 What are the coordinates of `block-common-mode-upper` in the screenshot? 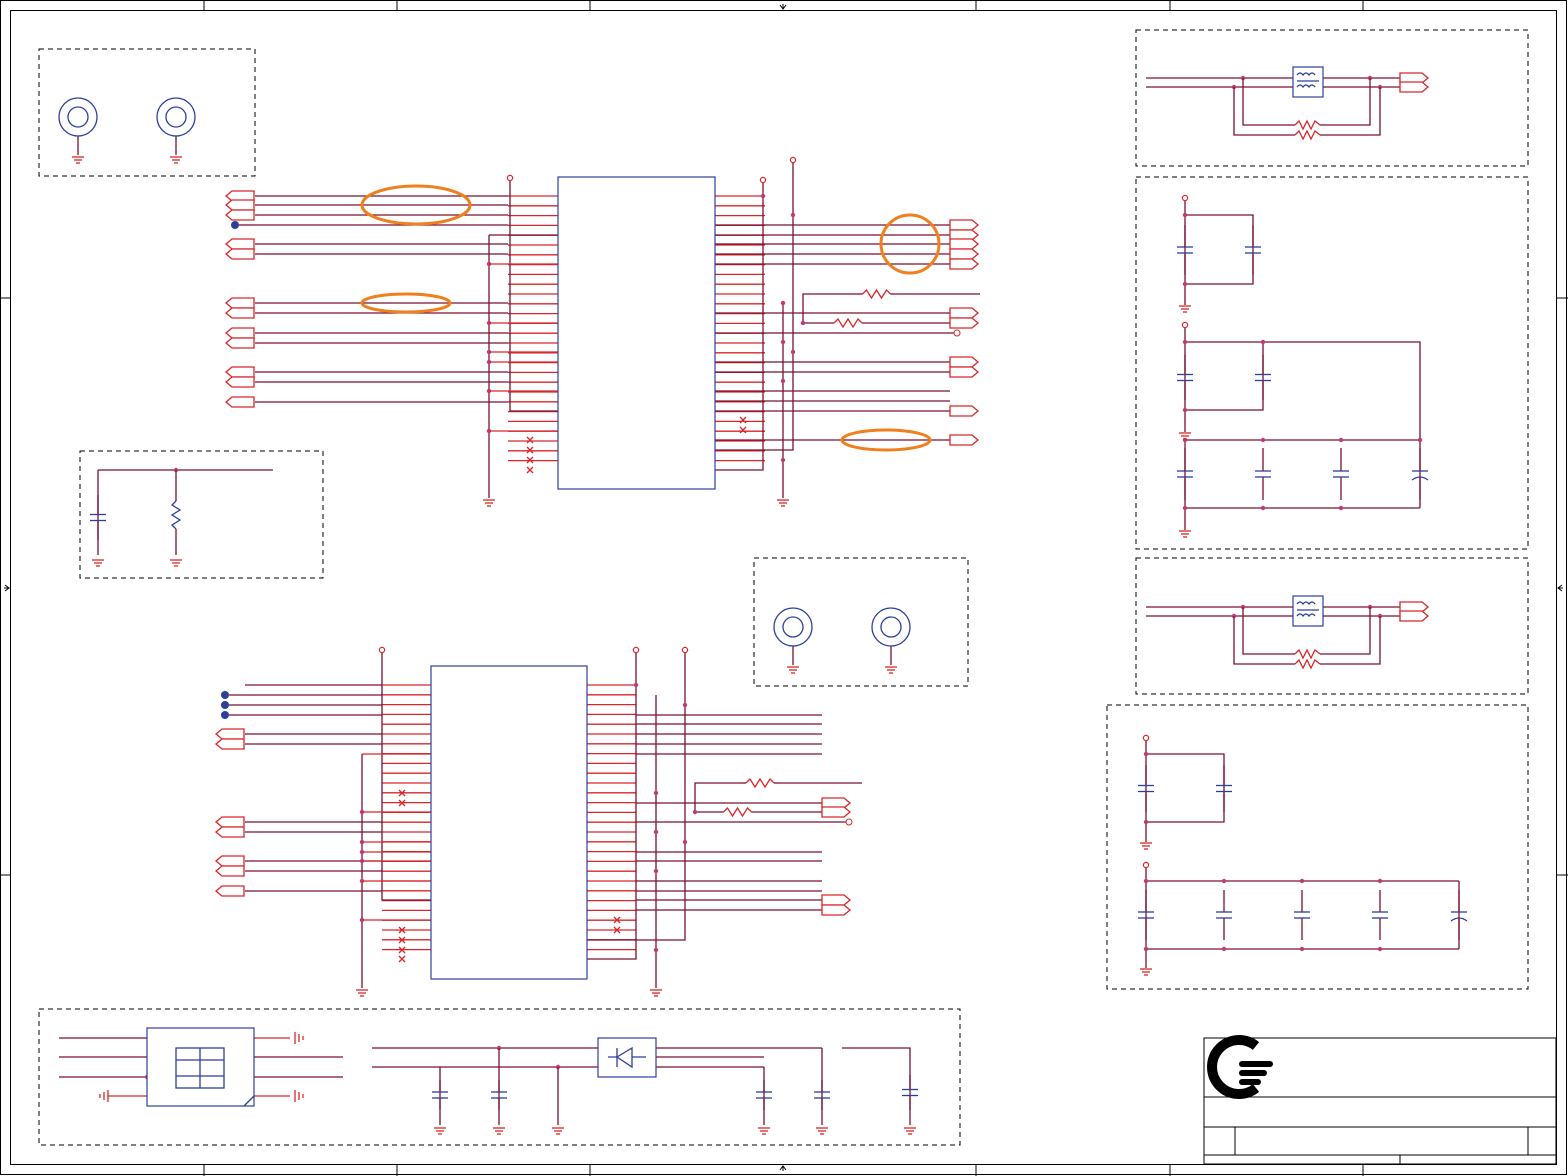 It's located at (1332, 98).